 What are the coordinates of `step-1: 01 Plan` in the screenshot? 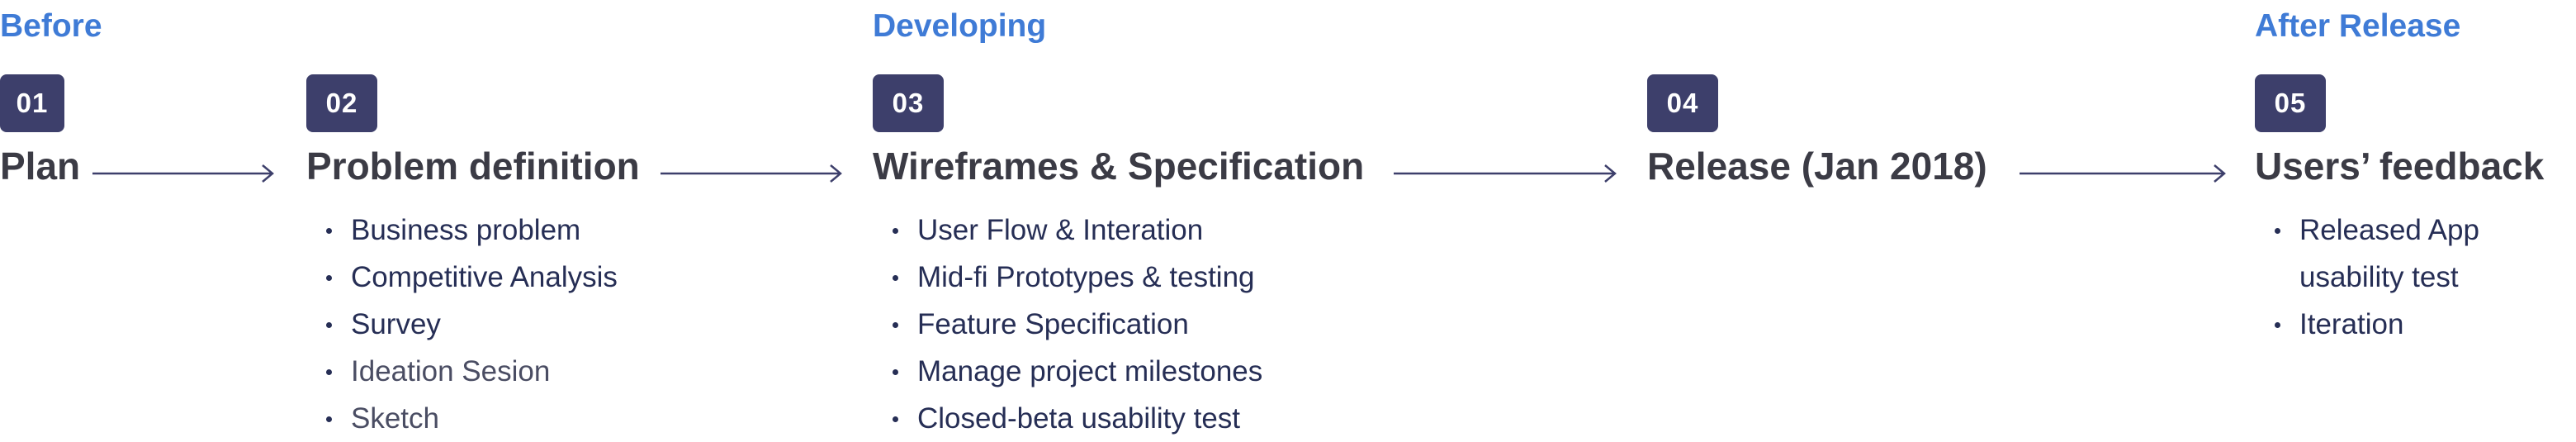 It's located at (40, 129).